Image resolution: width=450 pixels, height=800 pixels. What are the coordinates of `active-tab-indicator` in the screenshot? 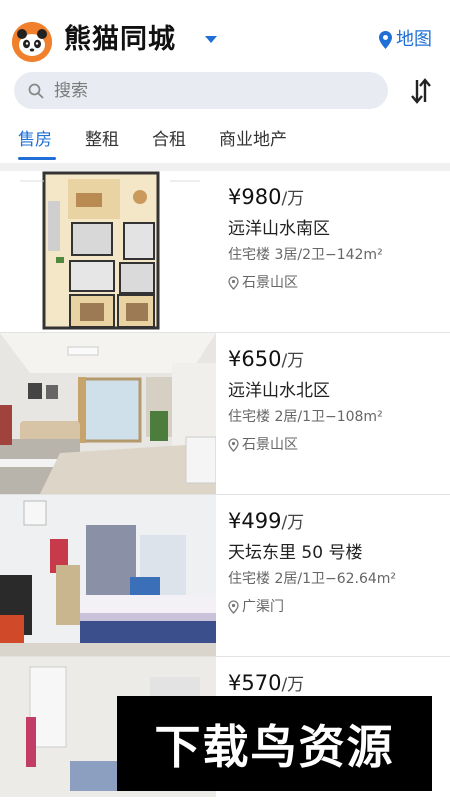 It's located at (37, 158).